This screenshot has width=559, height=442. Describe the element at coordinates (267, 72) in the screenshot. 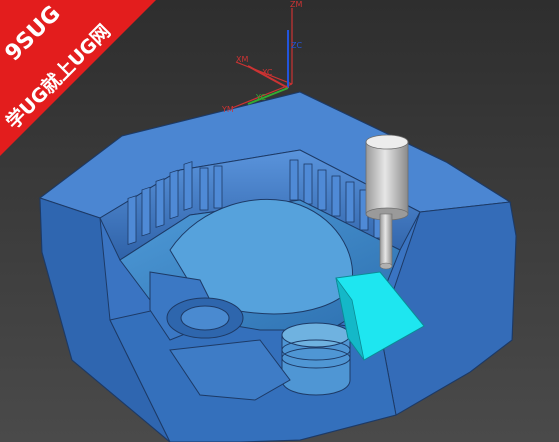

I see `axis-label-xc: XC` at that location.